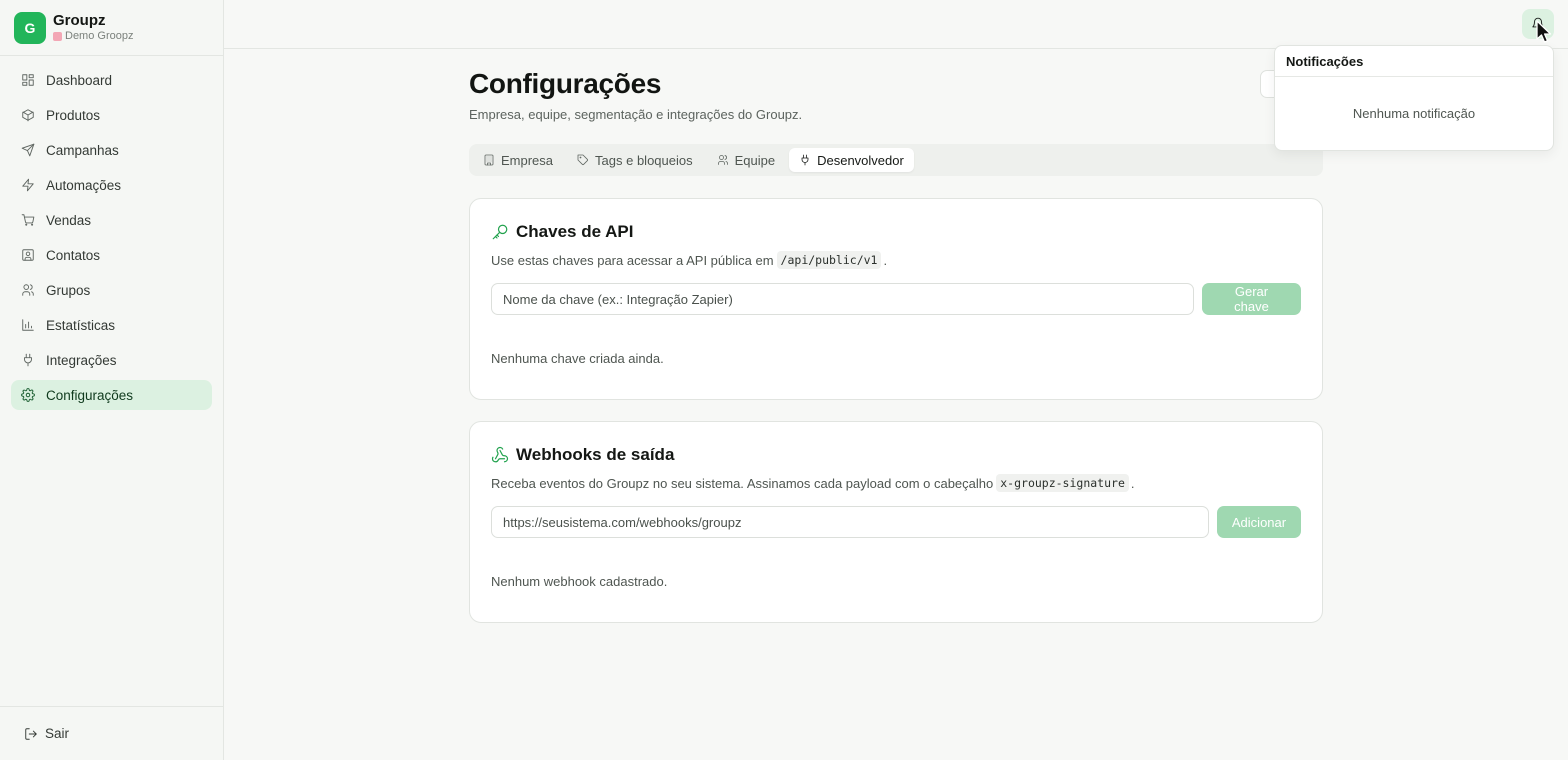  I want to click on tab-equipe: Equipe, so click(746, 160).